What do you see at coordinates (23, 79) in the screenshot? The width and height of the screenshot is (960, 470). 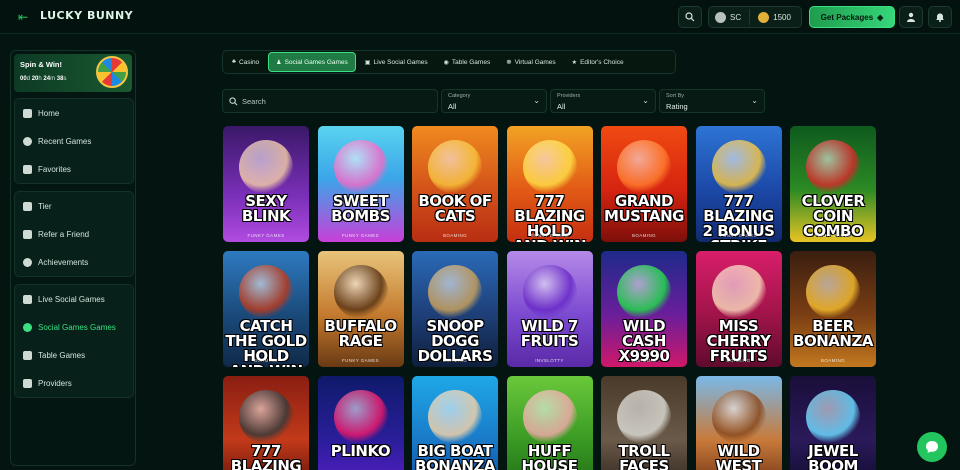 I see `countdown-days: 00` at bounding box center [23, 79].